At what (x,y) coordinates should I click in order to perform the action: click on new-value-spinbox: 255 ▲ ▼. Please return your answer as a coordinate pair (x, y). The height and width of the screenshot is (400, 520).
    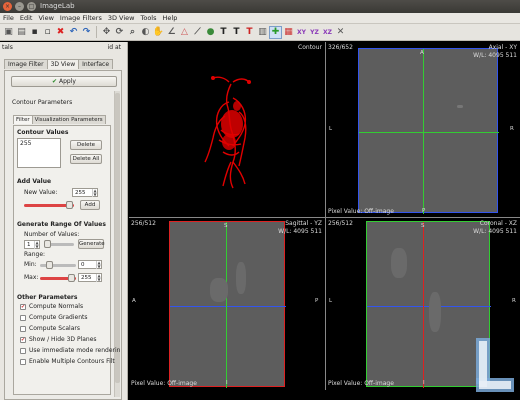
    Looking at the image, I should click on (85, 192).